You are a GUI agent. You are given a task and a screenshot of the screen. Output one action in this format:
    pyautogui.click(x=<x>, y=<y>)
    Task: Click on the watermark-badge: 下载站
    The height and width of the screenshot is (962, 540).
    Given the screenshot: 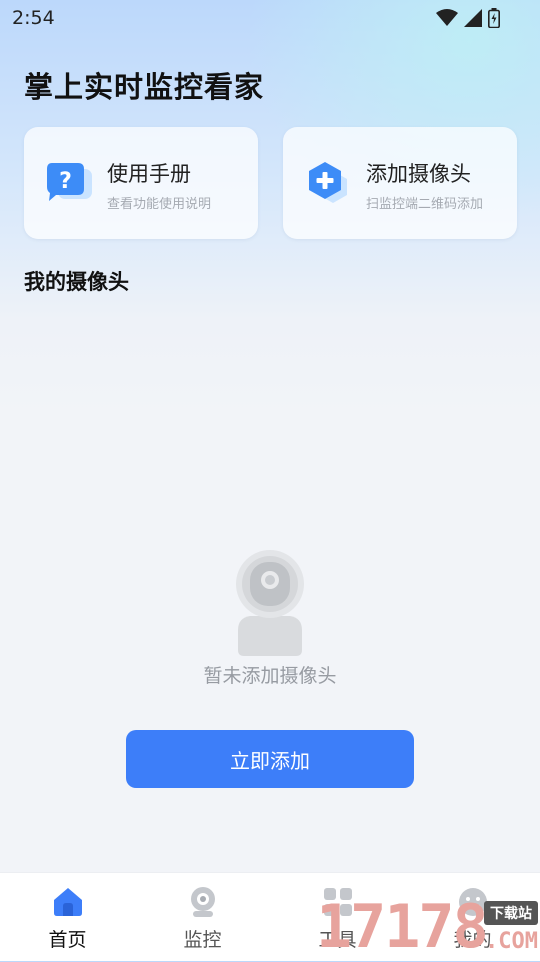 What is the action you would take?
    pyautogui.click(x=511, y=913)
    